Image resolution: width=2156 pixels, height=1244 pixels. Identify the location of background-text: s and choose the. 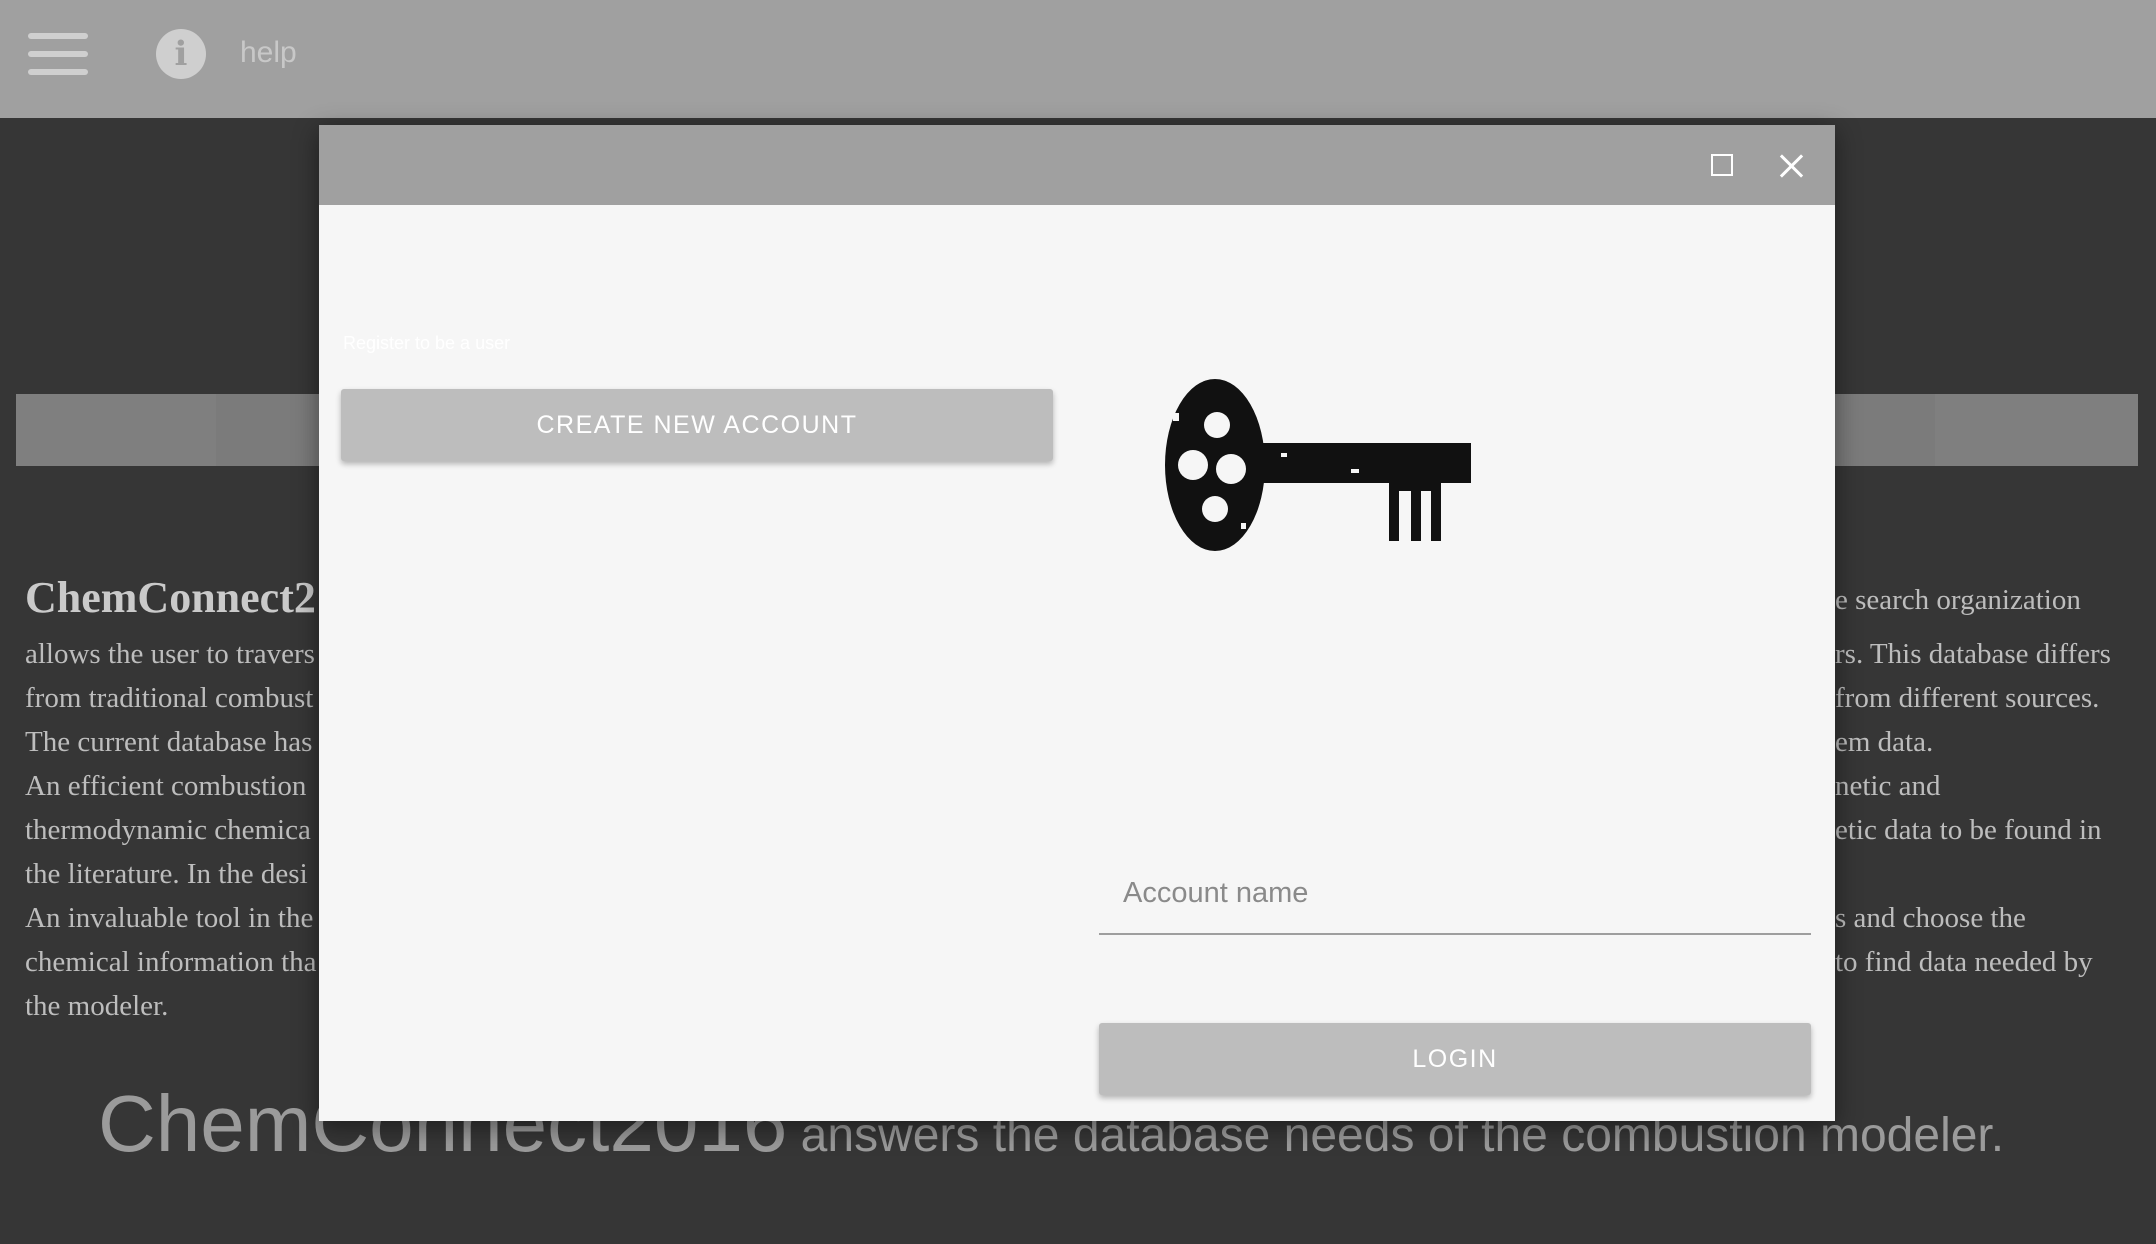
(1930, 918).